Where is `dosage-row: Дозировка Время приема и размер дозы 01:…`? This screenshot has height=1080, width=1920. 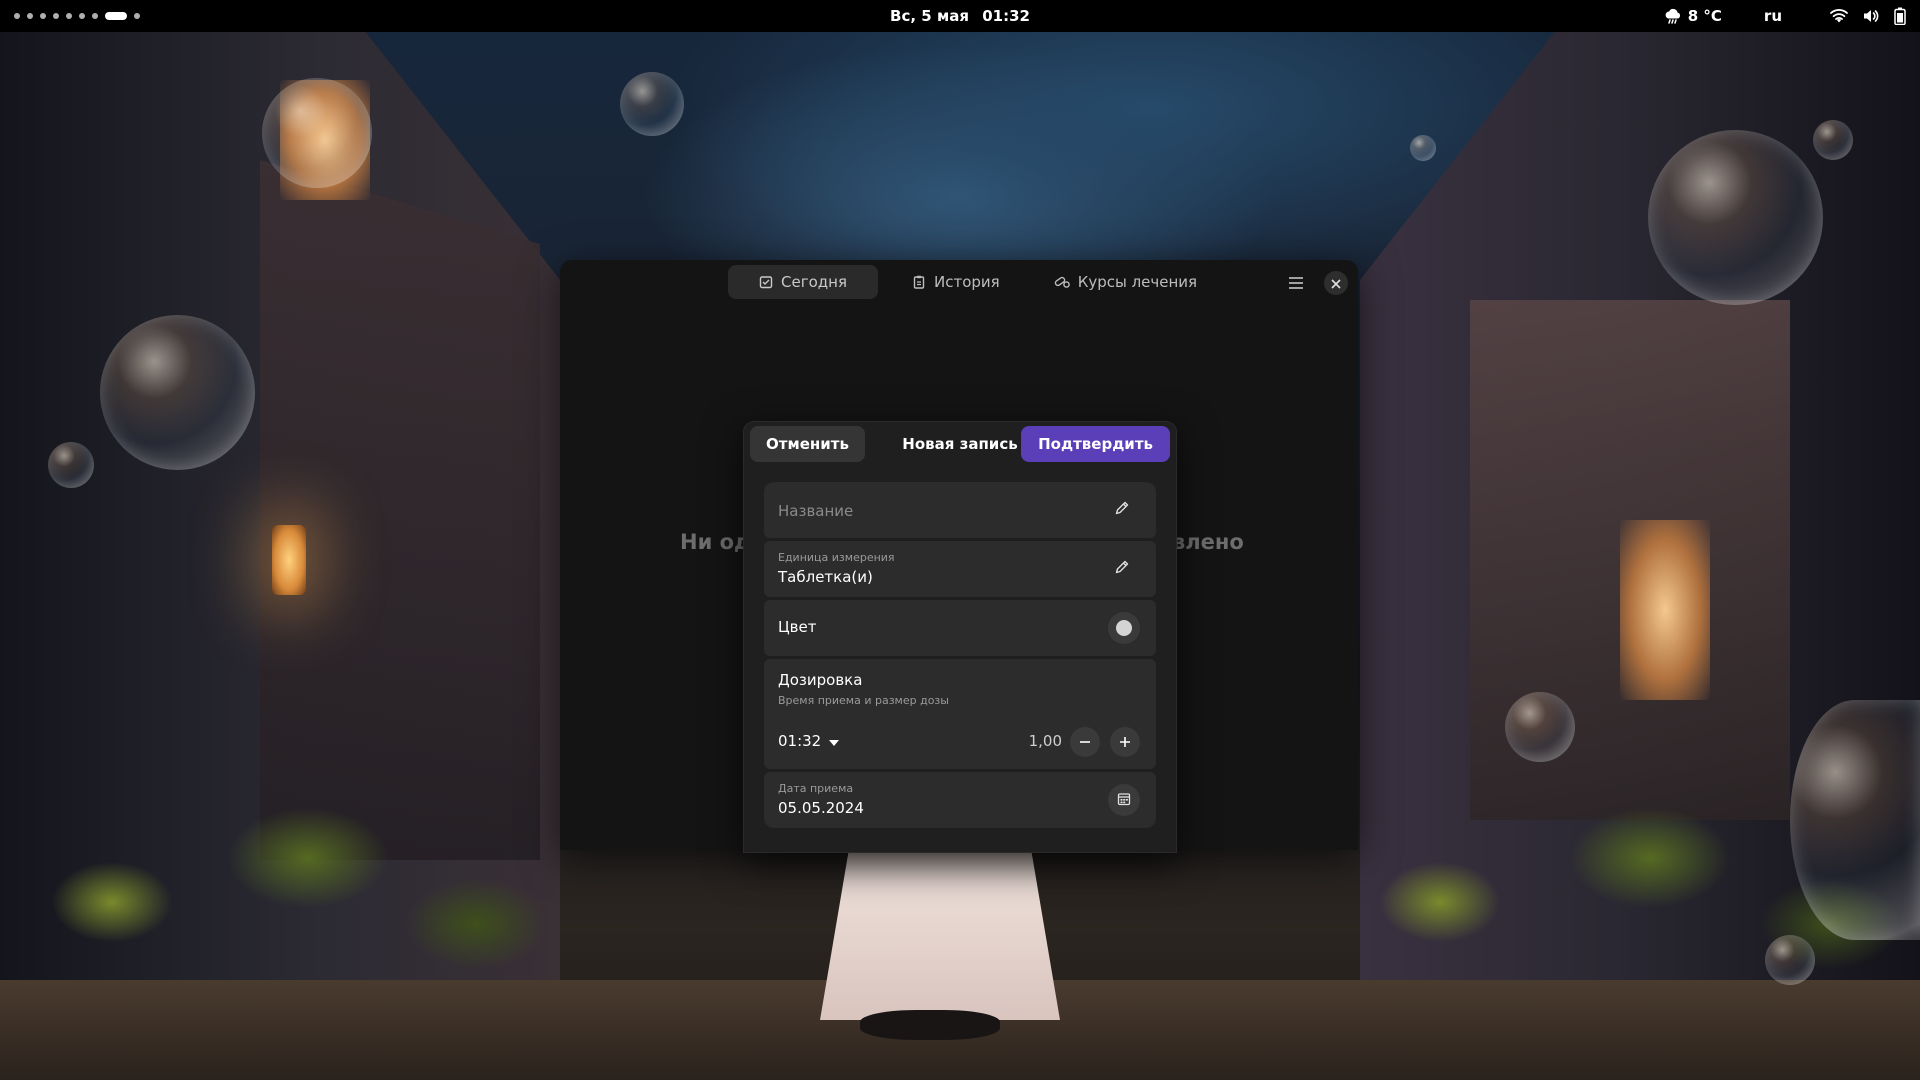
dosage-row: Дозировка Время приема и размер дозы 01:… is located at coordinates (960, 714).